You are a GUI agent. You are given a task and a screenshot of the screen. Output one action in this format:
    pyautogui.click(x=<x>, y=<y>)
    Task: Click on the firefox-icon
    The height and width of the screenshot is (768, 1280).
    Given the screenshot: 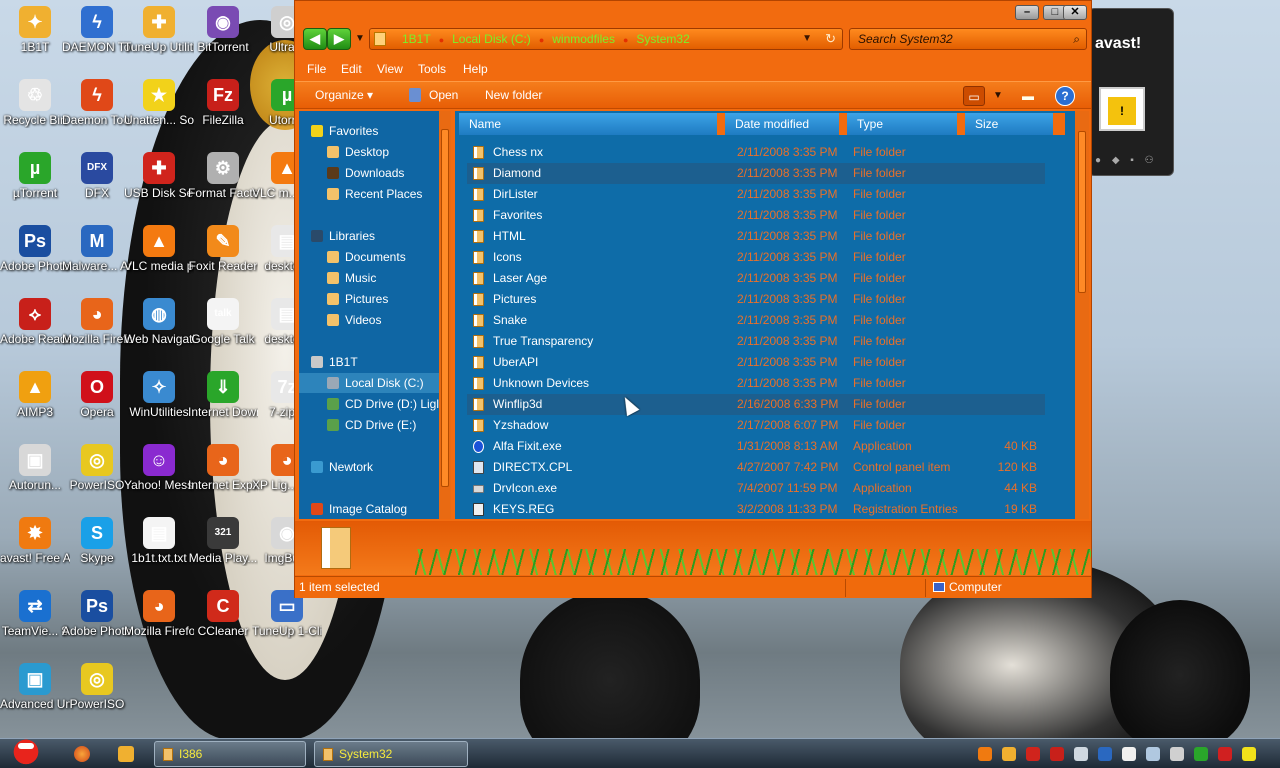 What is the action you would take?
    pyautogui.click(x=82, y=754)
    